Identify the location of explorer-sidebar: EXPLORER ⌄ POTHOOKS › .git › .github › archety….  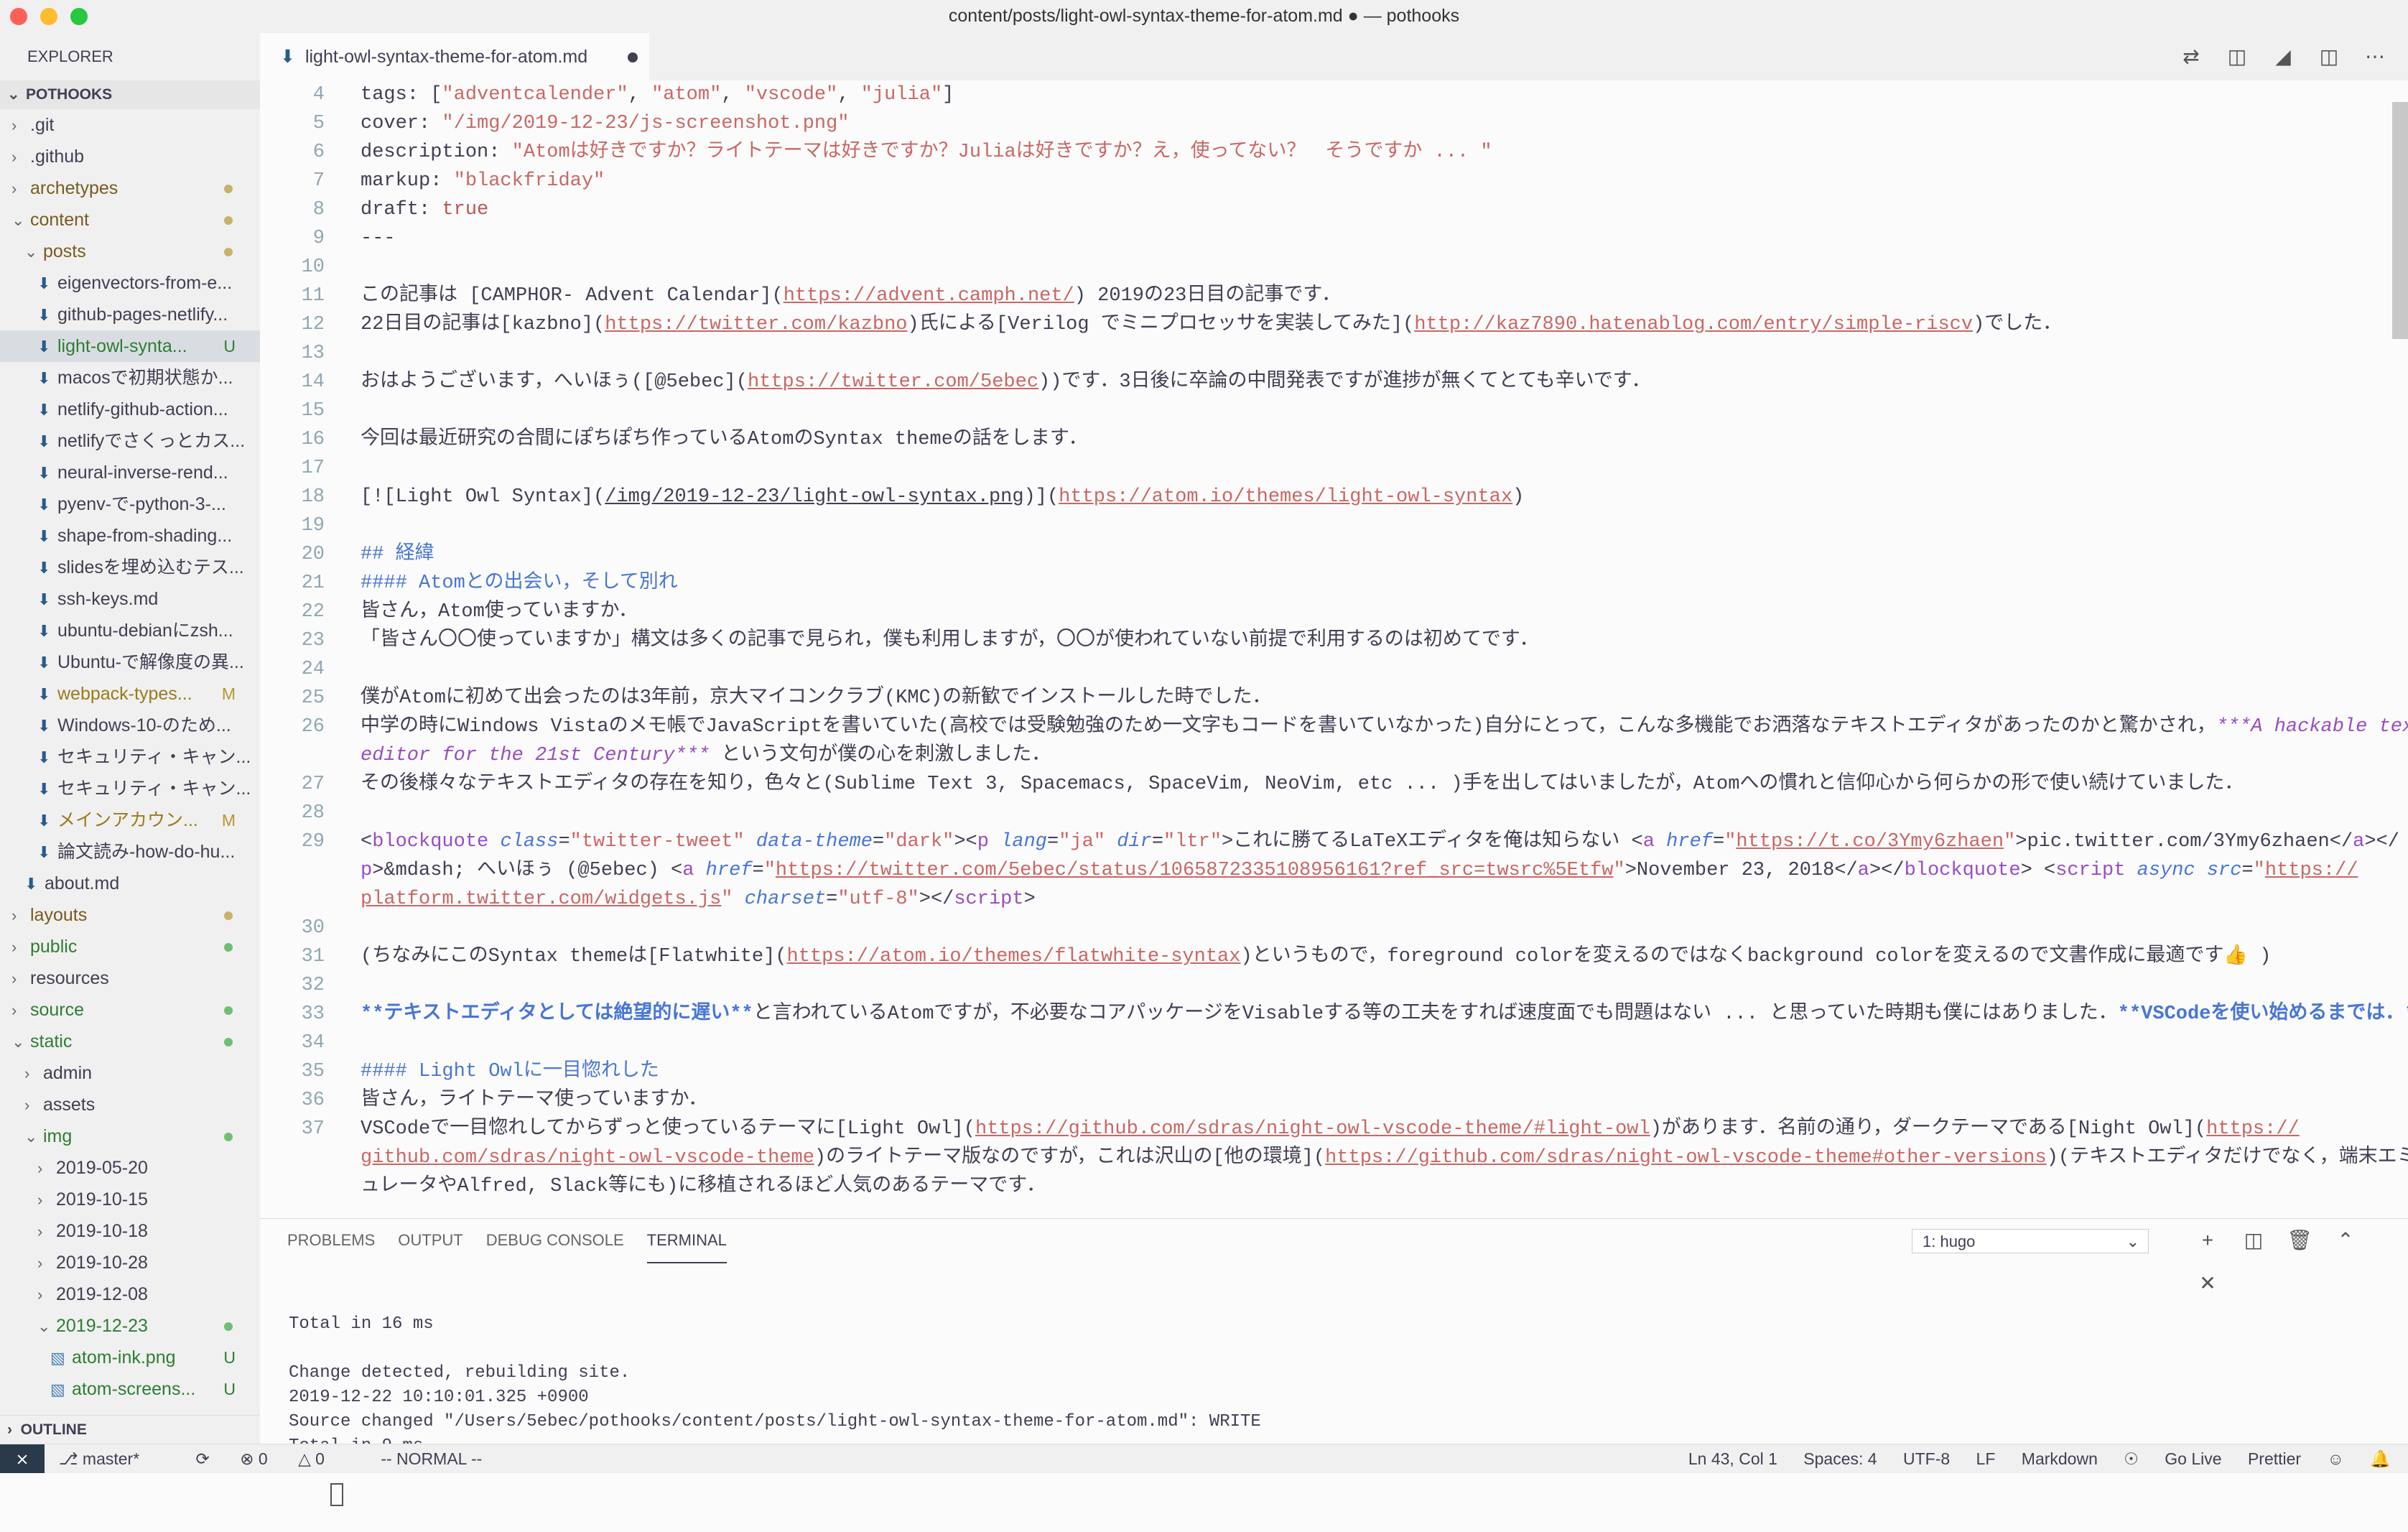
(130, 739).